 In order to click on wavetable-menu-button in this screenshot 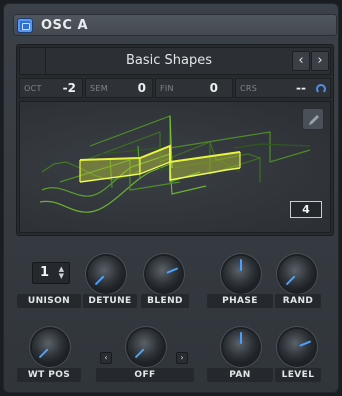, I will do `click(33, 61)`.